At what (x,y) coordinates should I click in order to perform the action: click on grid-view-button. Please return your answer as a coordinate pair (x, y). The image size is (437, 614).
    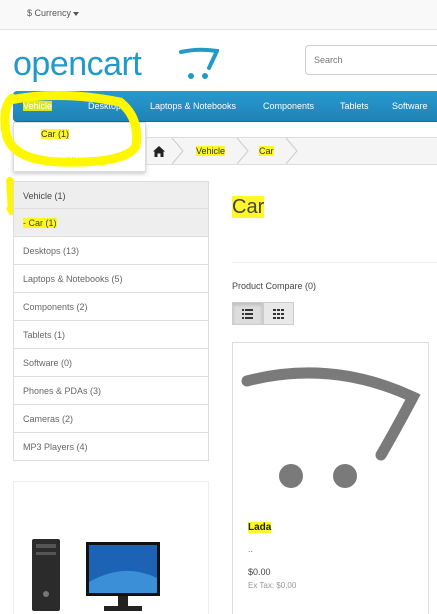
    Looking at the image, I should click on (278, 313).